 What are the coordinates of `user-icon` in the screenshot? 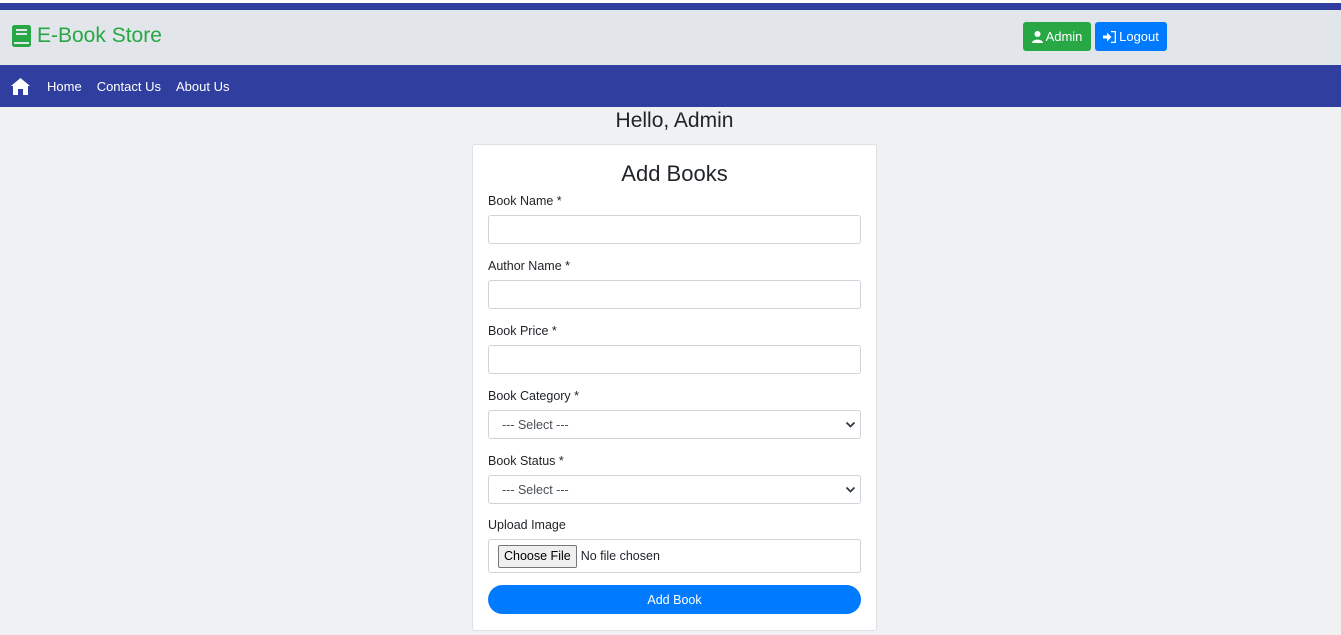 It's located at (1037, 36).